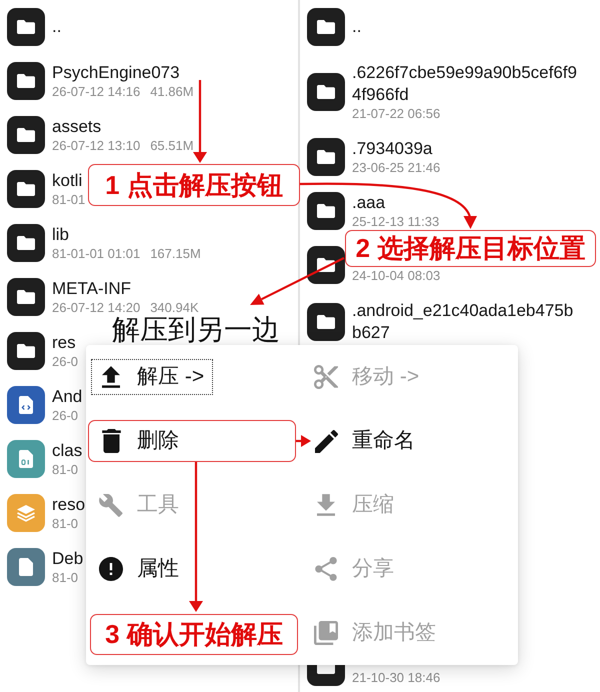 This screenshot has width=600, height=692. I want to click on file-name: lib, so click(61, 235).